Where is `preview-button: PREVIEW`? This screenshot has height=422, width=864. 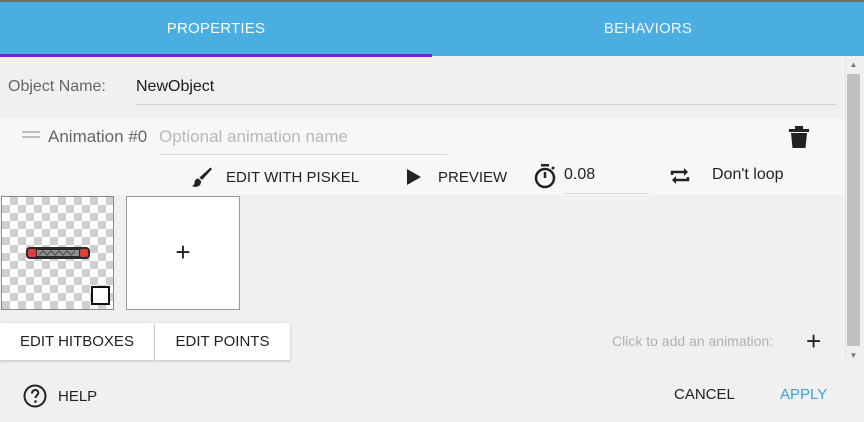 preview-button: PREVIEW is located at coordinates (454, 177).